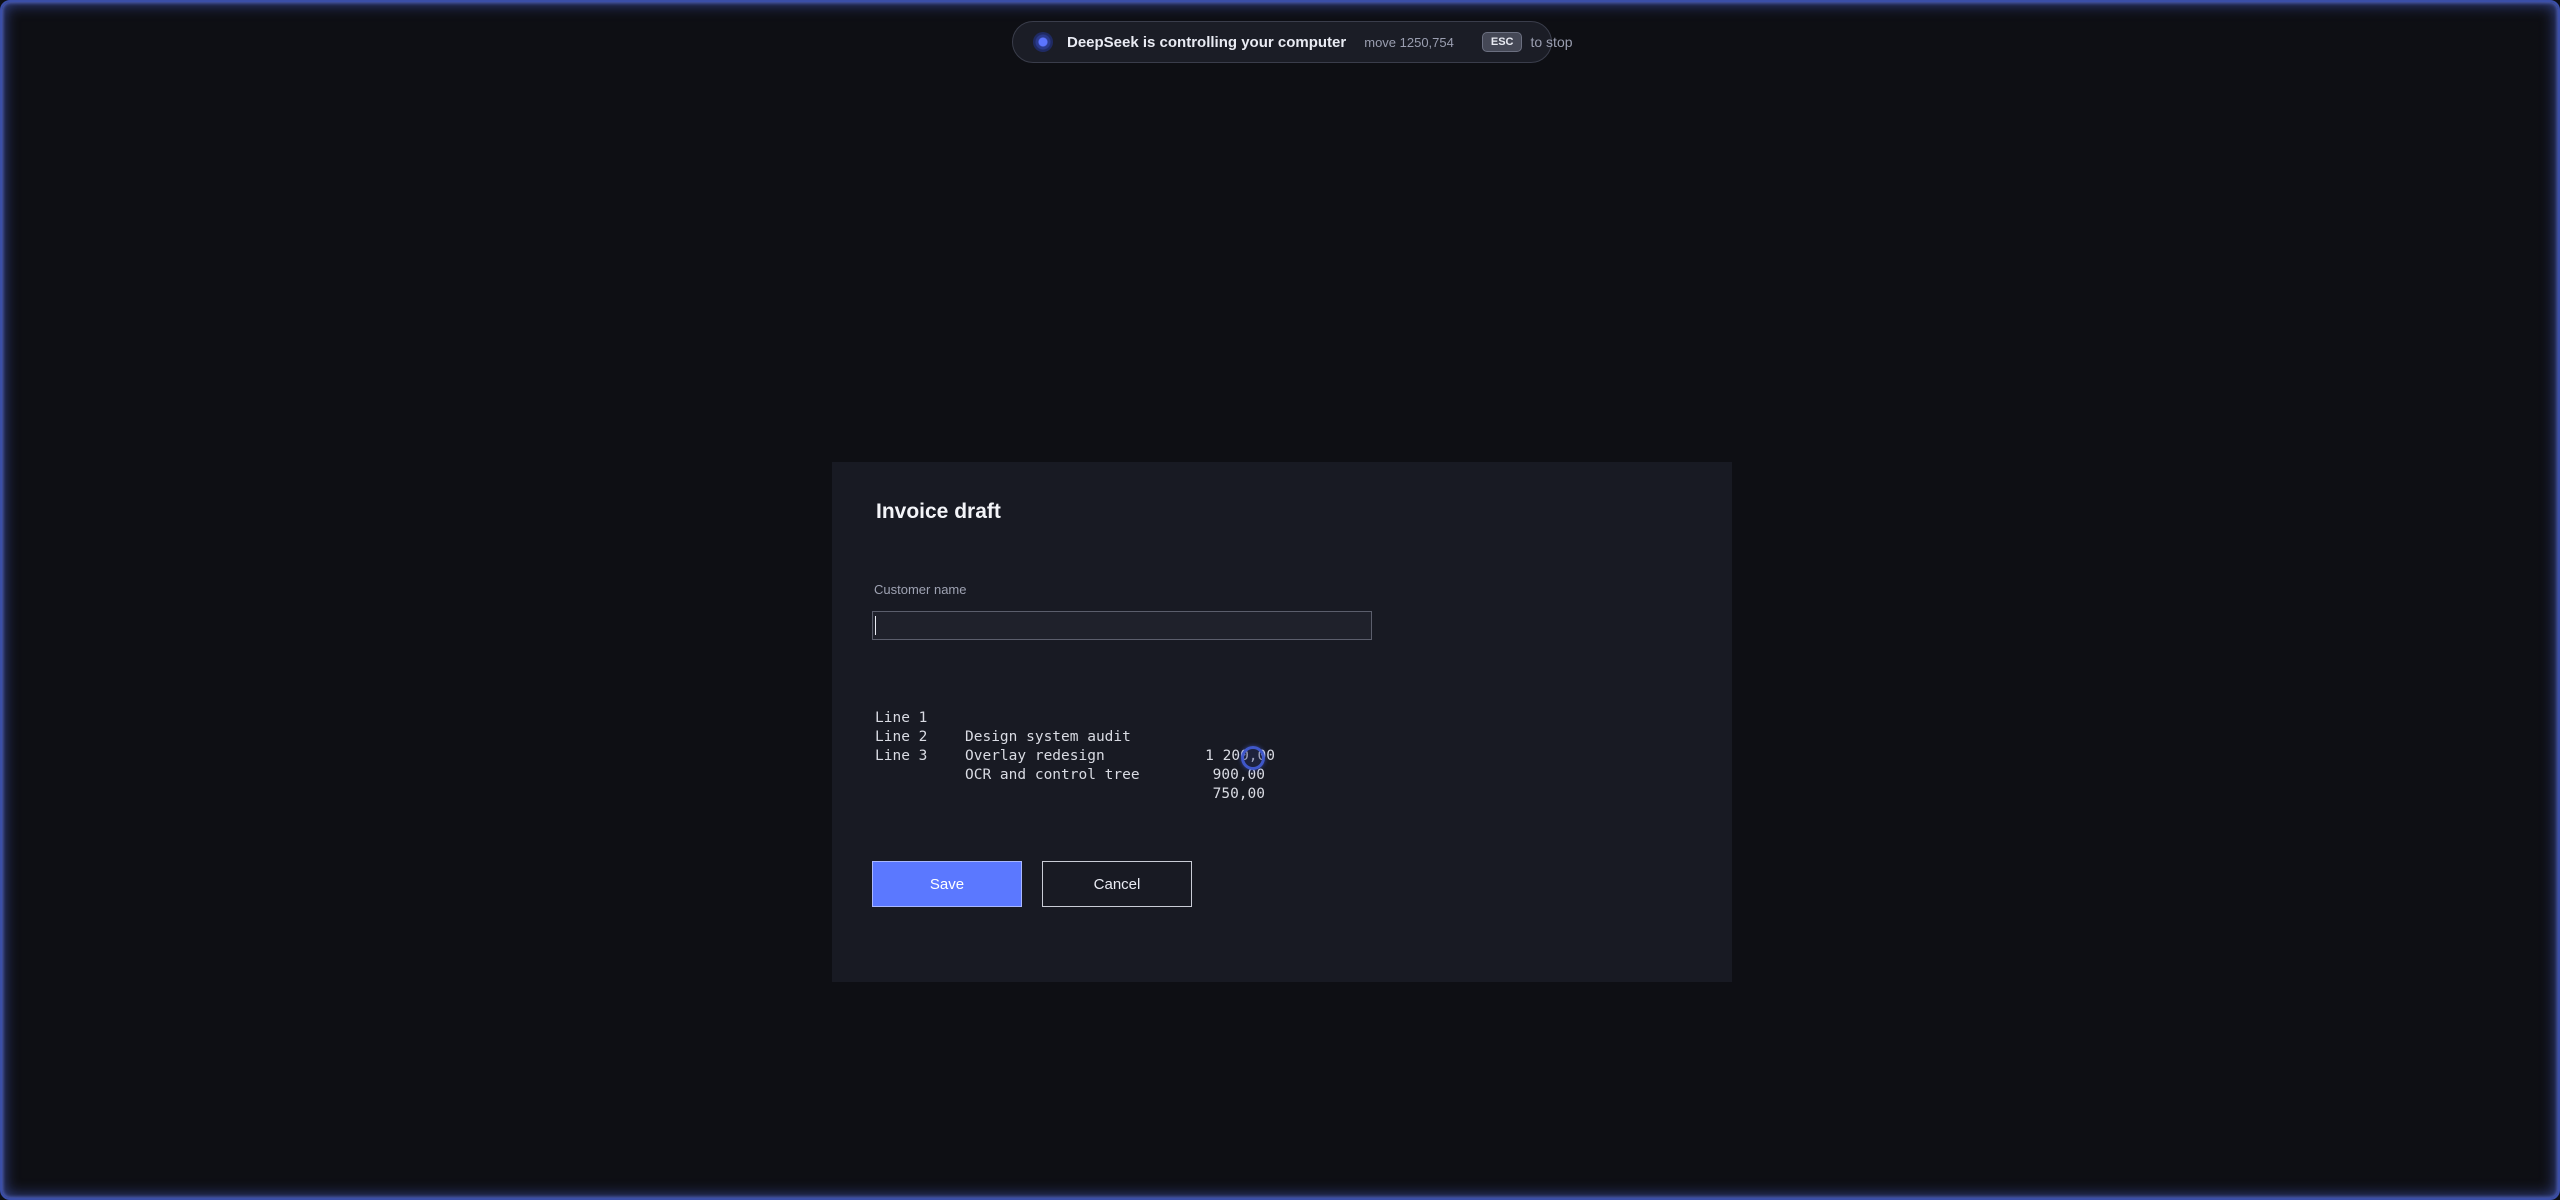 This screenshot has height=1200, width=2560. What do you see at coordinates (1253, 758) in the screenshot?
I see `agent-cursor-icon` at bounding box center [1253, 758].